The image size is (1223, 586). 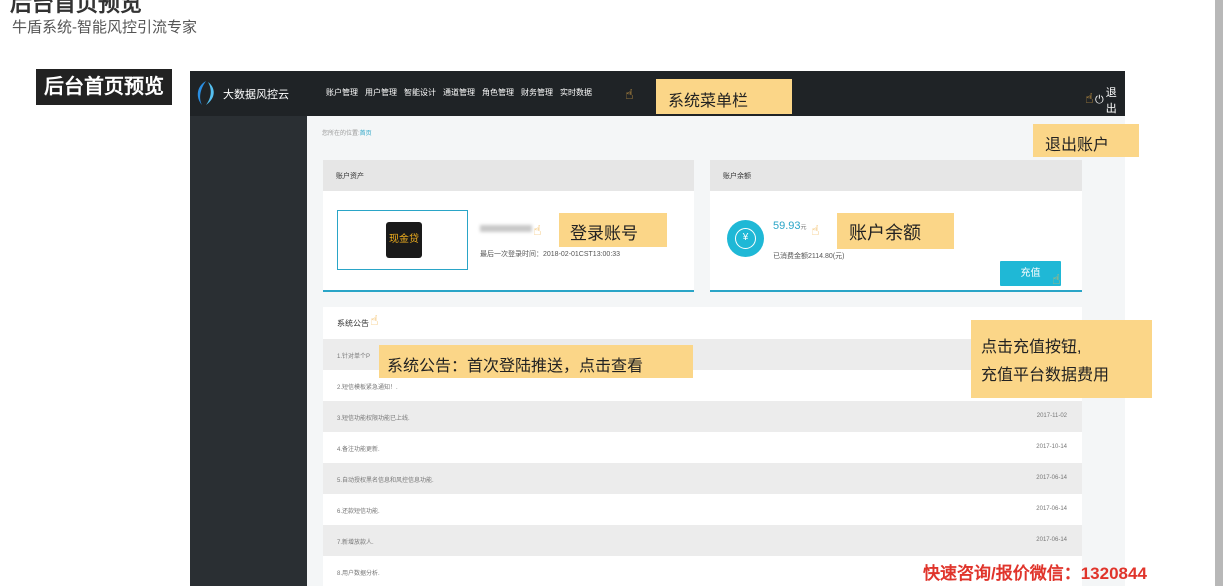 I want to click on notice-text: 4.备注功能更新., so click(x=358, y=450).